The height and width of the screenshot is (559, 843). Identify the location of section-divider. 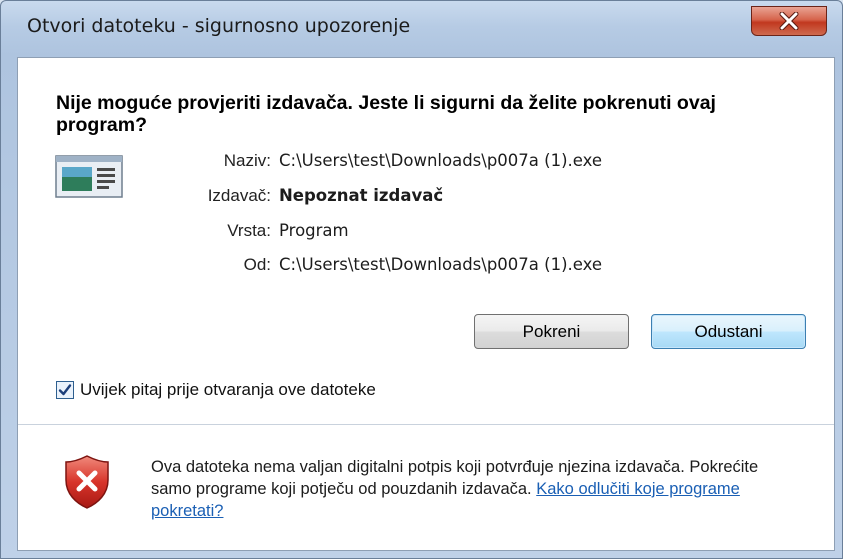
(426, 424).